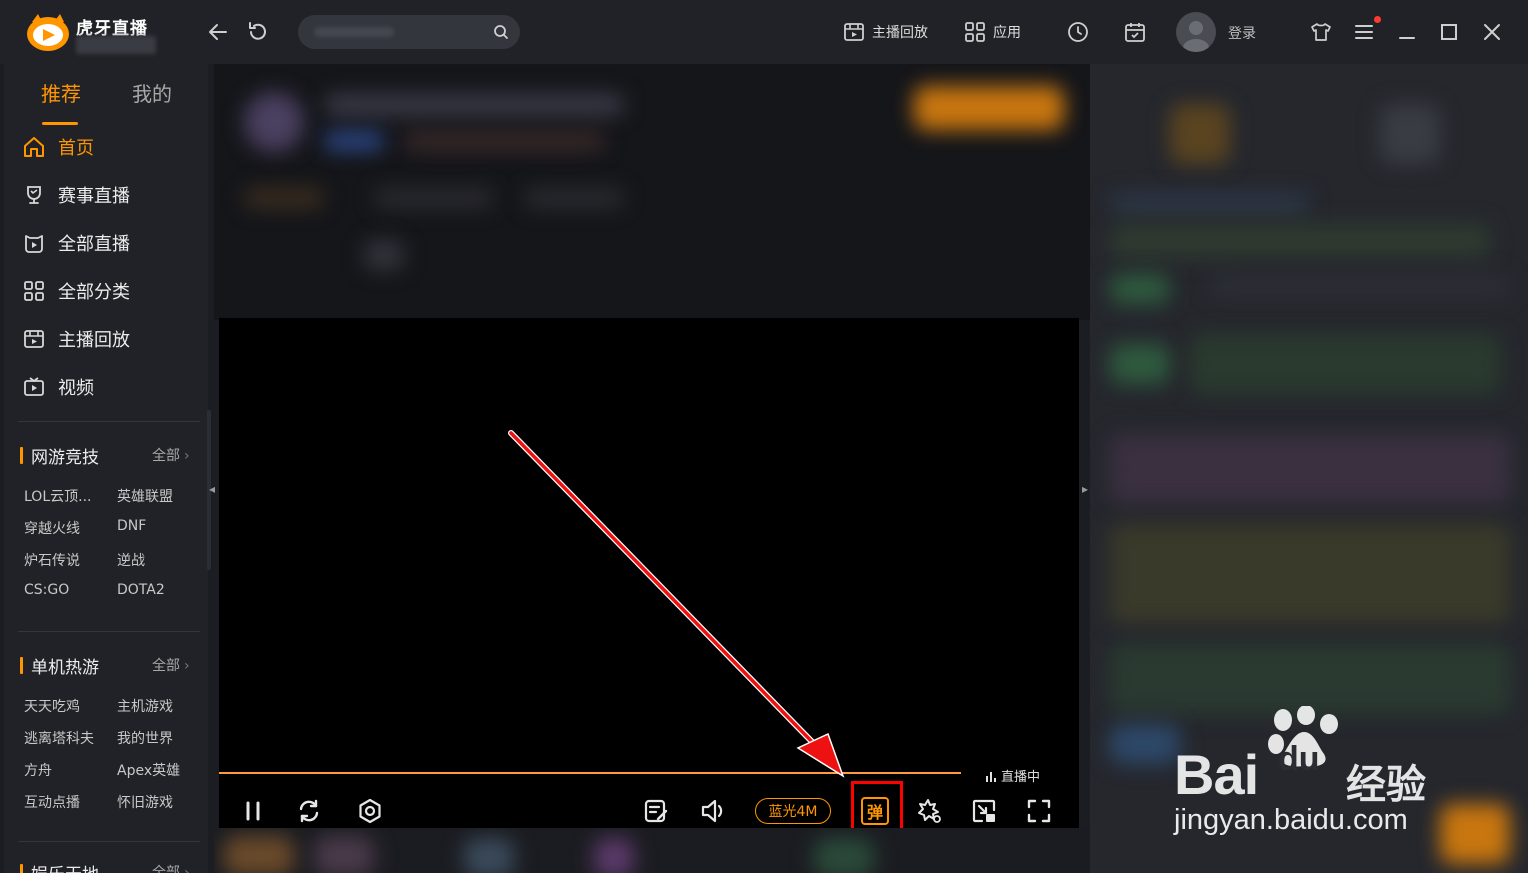 Image resolution: width=1528 pixels, height=873 pixels. Describe the element at coordinates (1216, 774) in the screenshot. I see `watermark-bai: Bai` at that location.